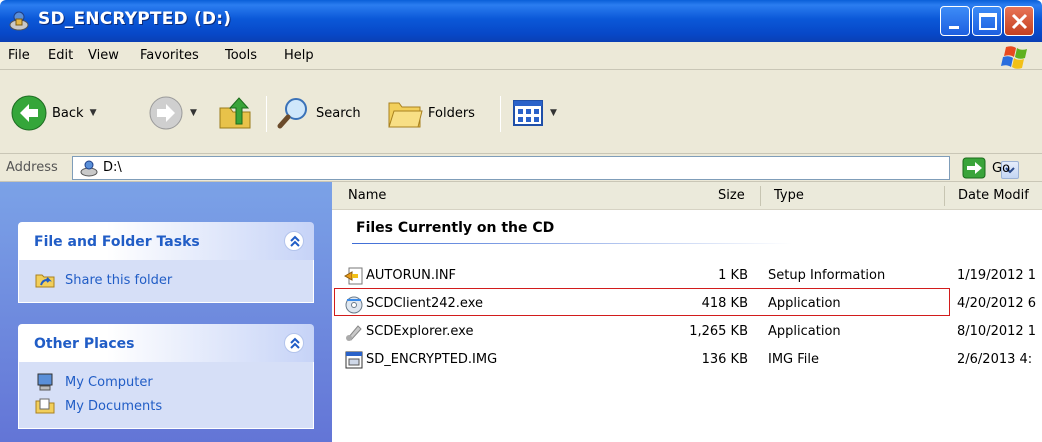  I want to click on back-button: Back ▼, so click(53, 113).